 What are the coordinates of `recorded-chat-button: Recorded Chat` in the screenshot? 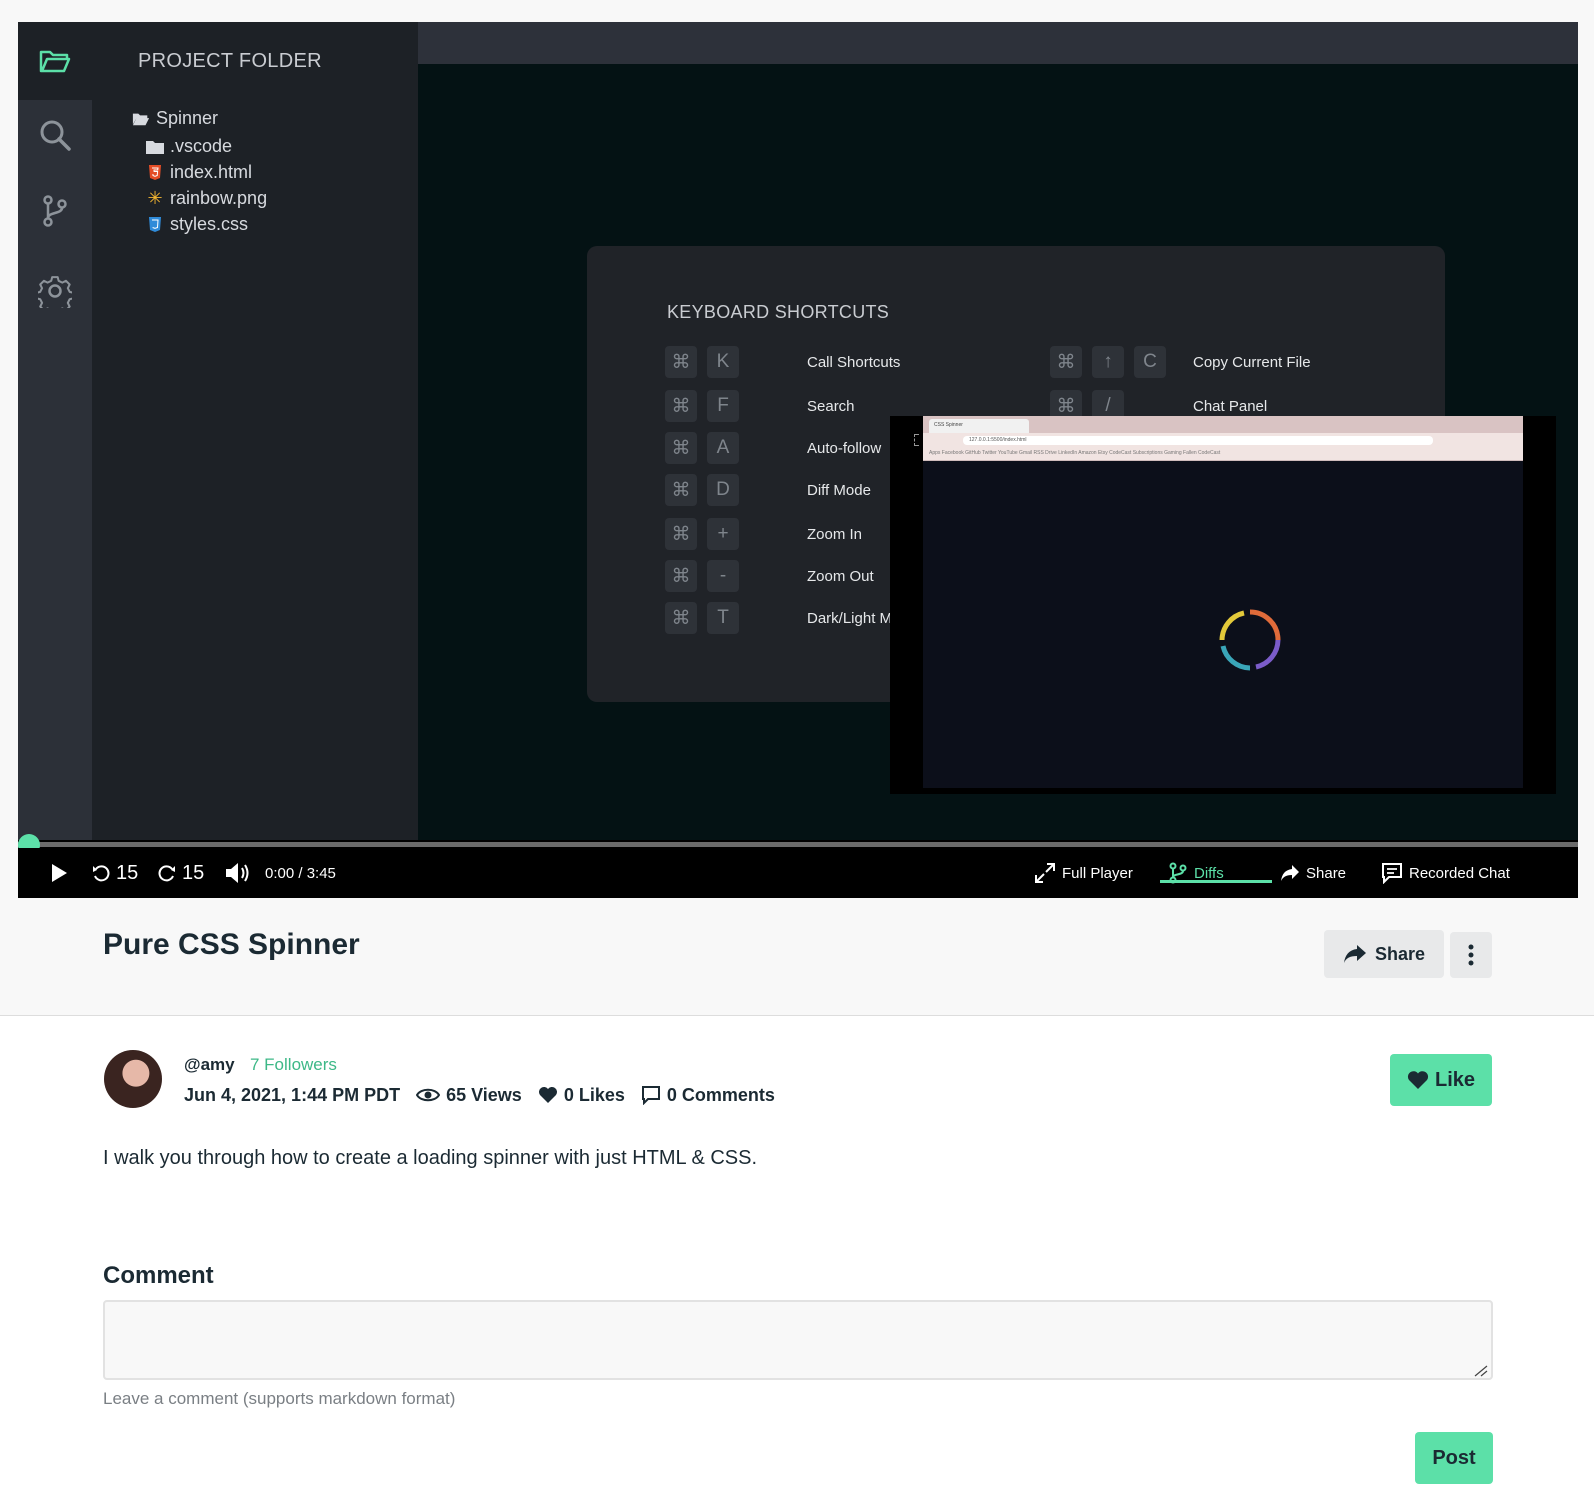 It's located at (1445, 873).